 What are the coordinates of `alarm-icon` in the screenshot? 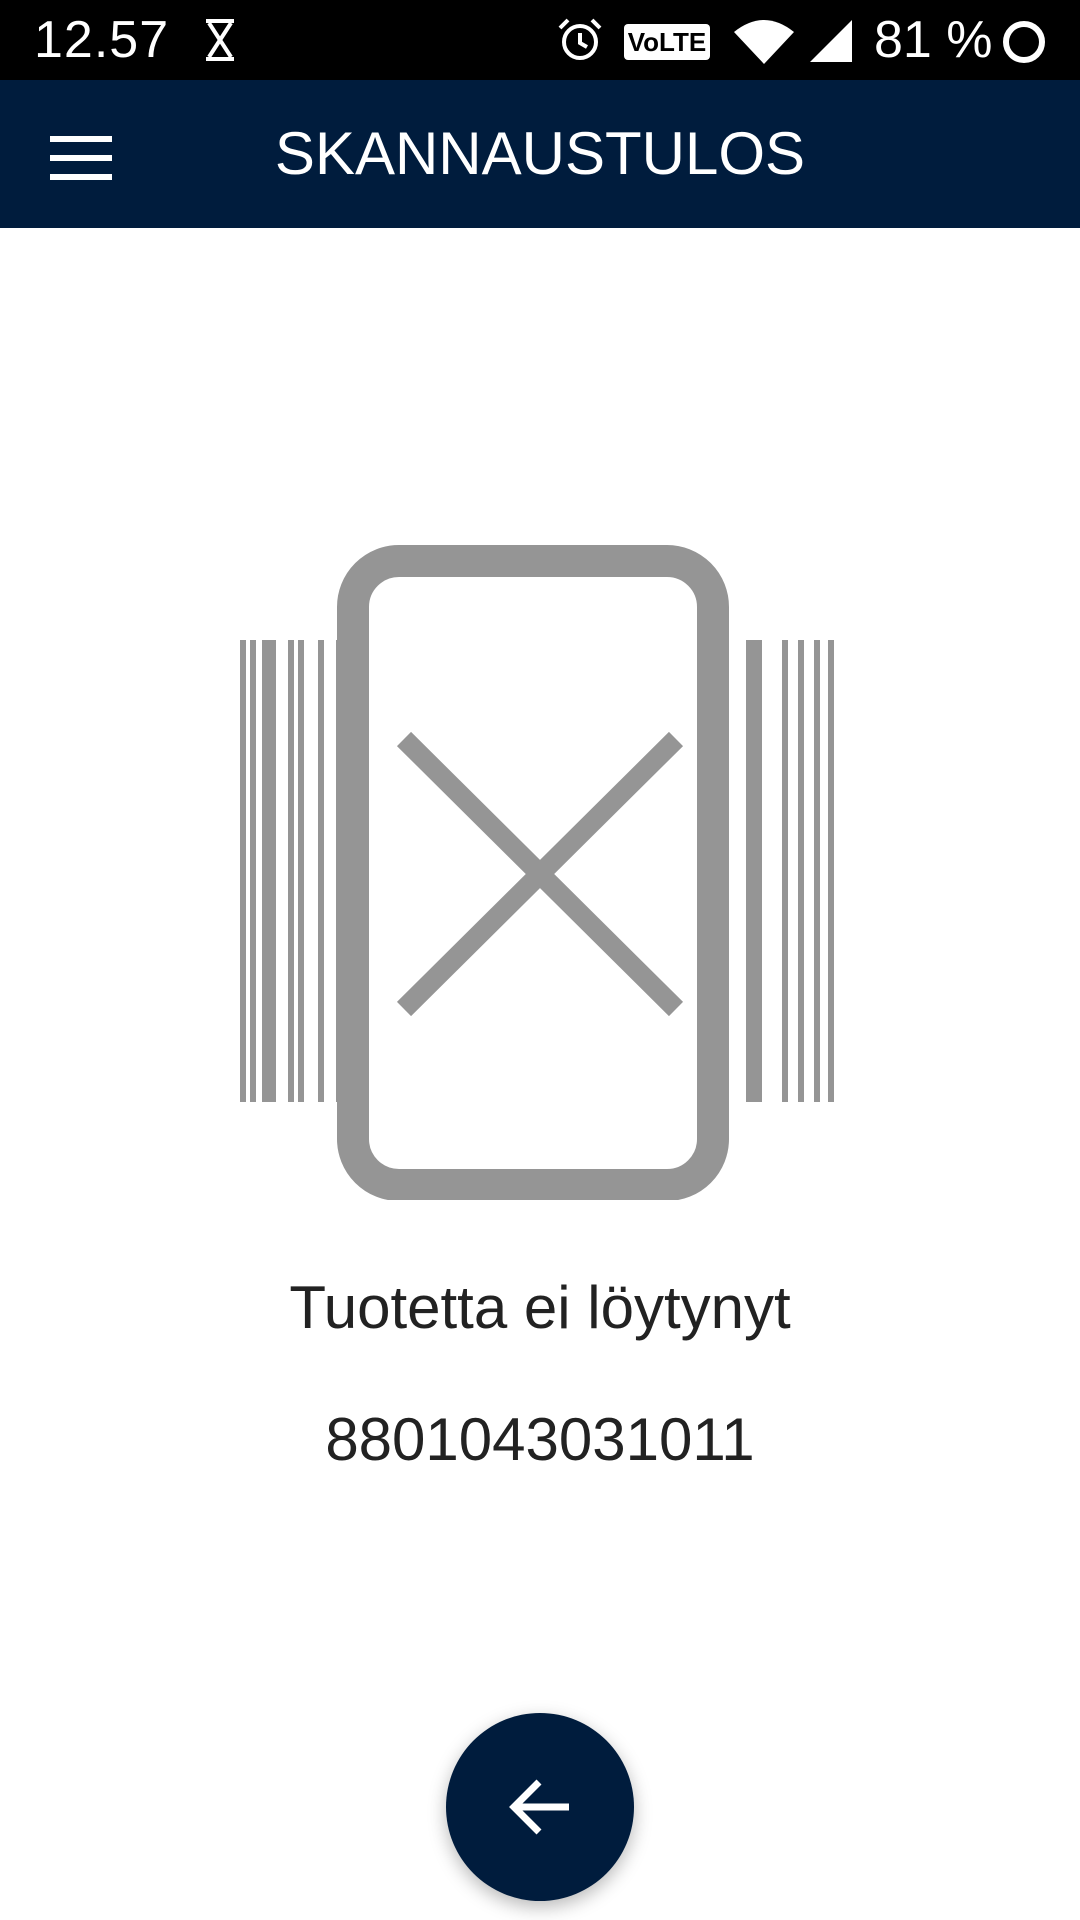 It's located at (580, 39).